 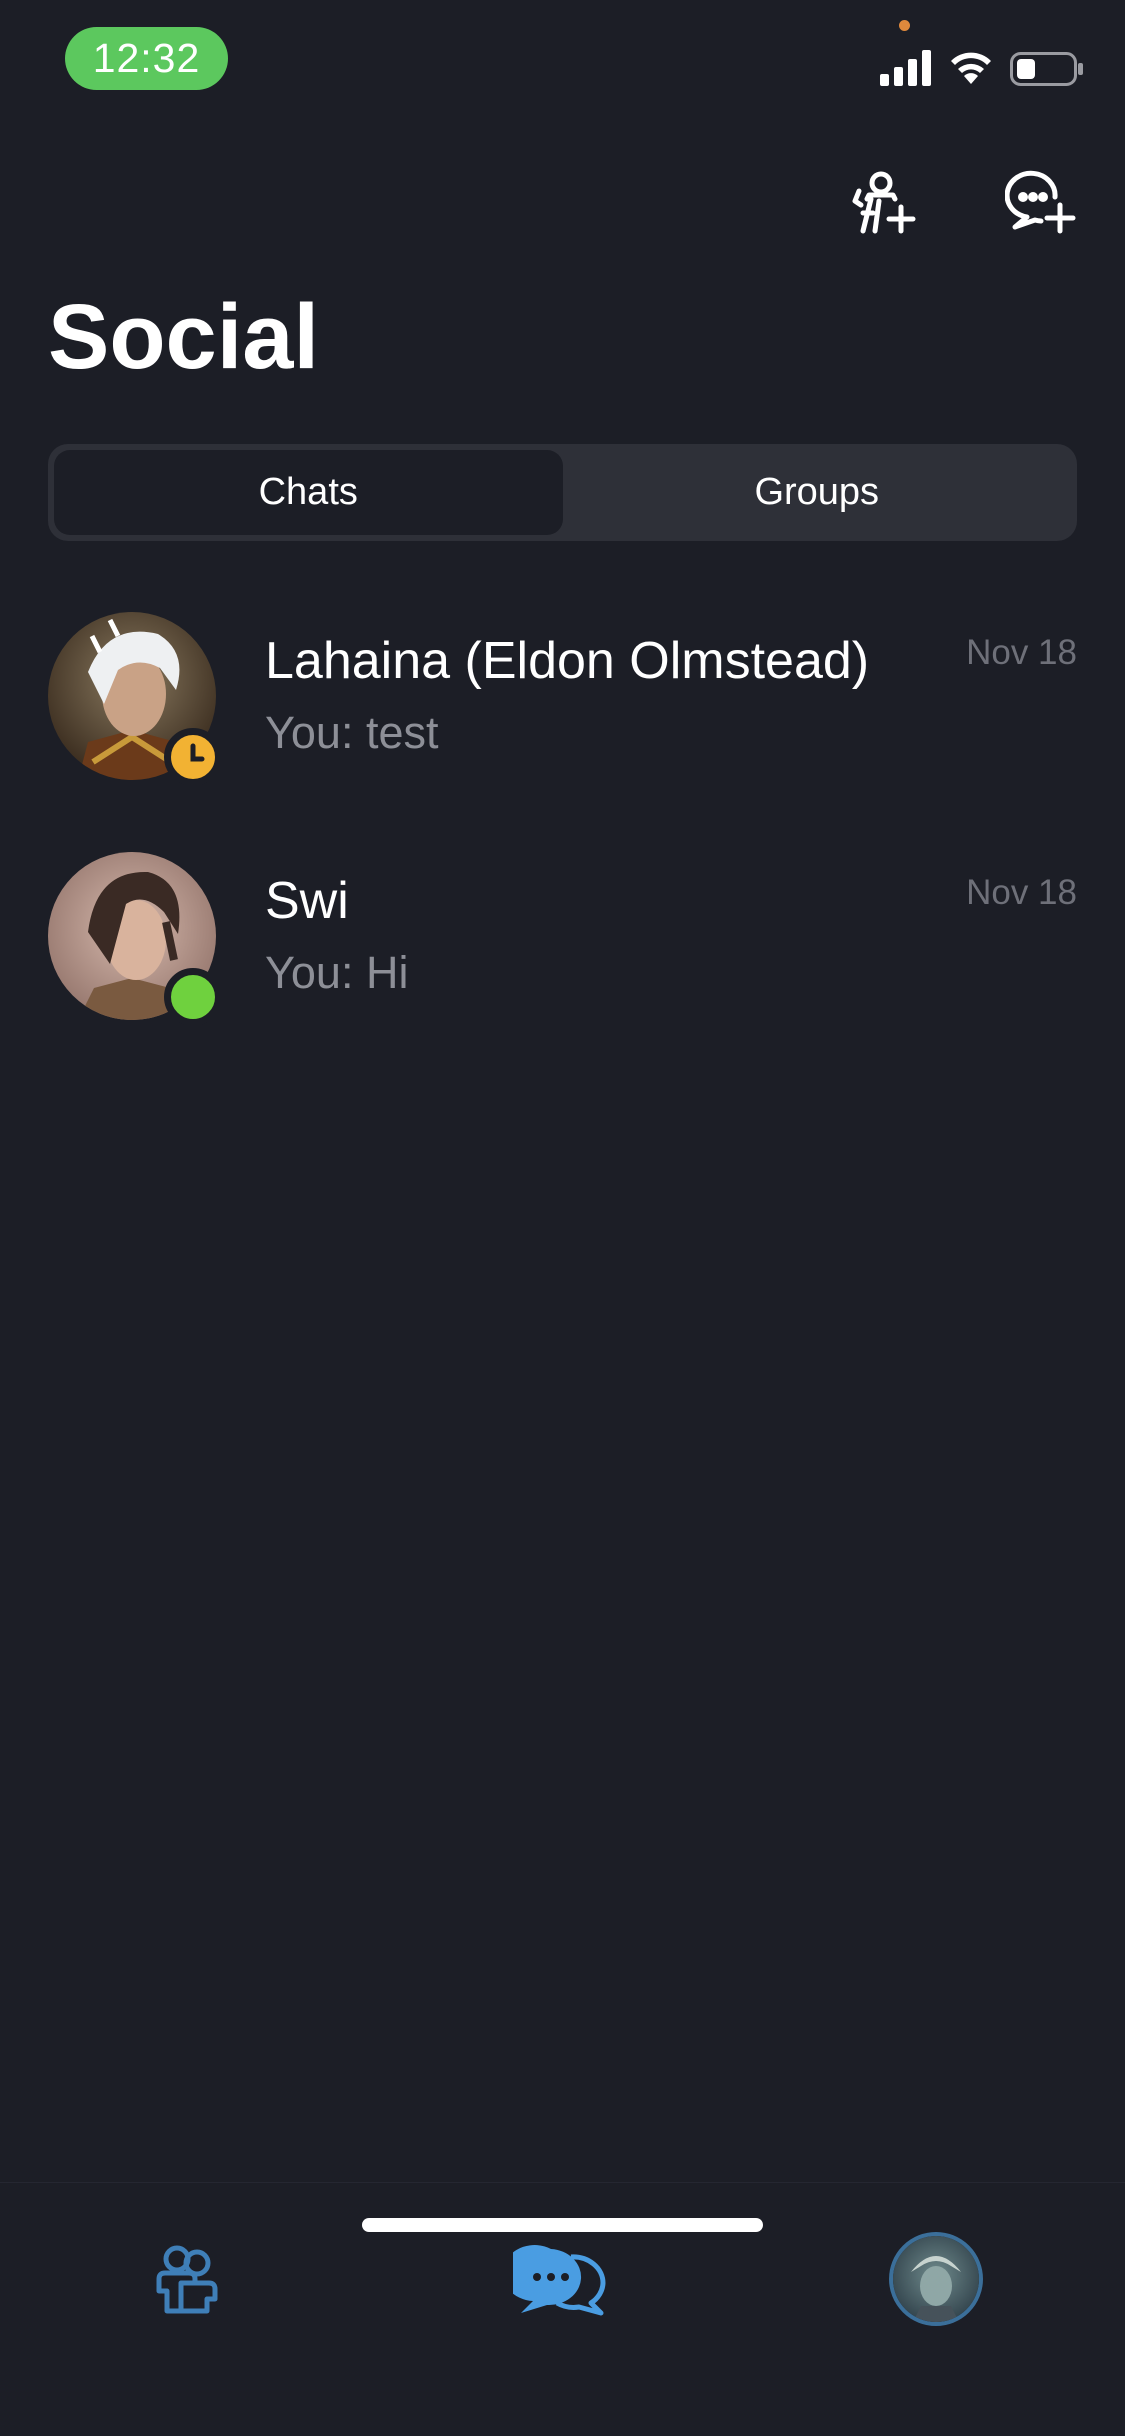 I want to click on profile-avatar, so click(x=936, y=2279).